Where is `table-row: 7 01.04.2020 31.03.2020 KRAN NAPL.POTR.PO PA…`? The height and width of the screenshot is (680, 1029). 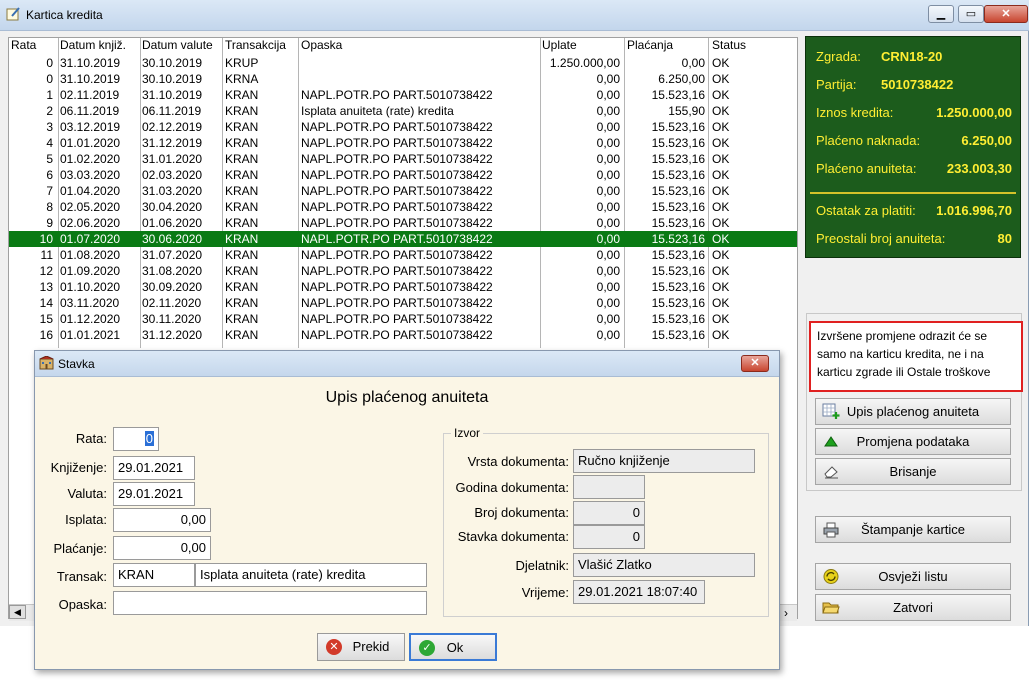
table-row: 7 01.04.2020 31.03.2020 KRAN NAPL.POTR.PO PA… is located at coordinates (403, 191).